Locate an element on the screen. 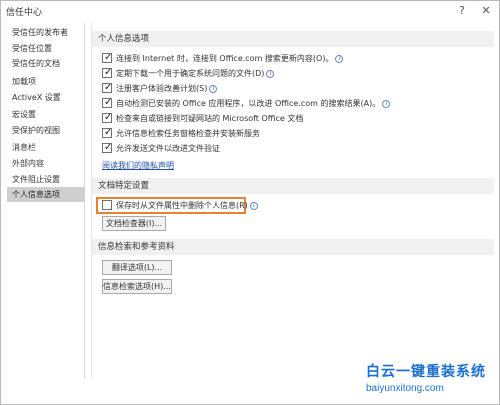 This screenshot has width=500, height=405. title-bar: 信任中心 ? ✕ is located at coordinates (250, 11).